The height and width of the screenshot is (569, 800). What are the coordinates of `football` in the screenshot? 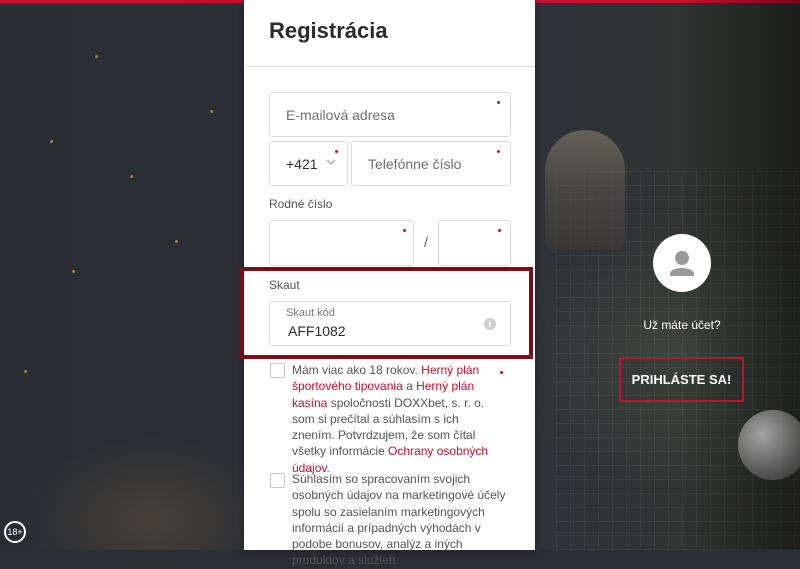 It's located at (769, 445).